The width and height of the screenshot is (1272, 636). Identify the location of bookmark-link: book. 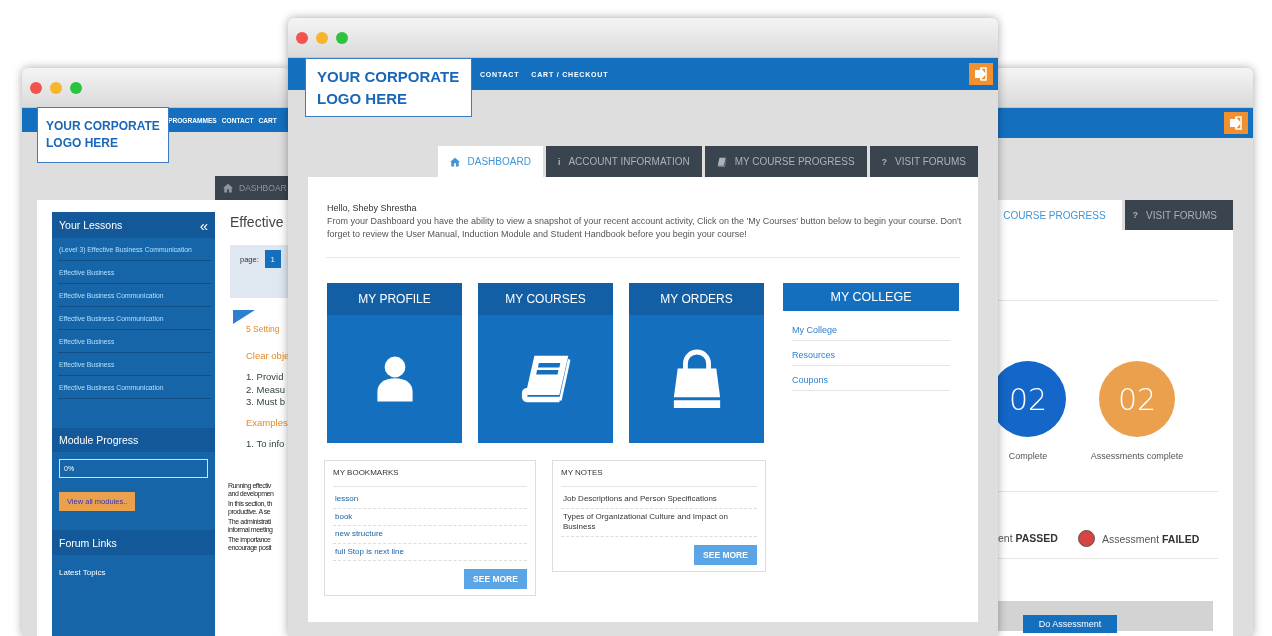
(430, 517).